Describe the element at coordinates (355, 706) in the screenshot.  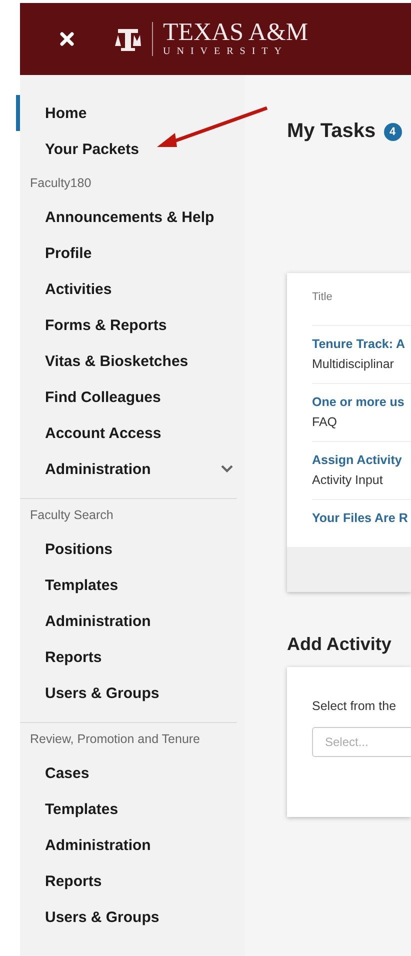
I see `instruction-text: Select from the` at that location.